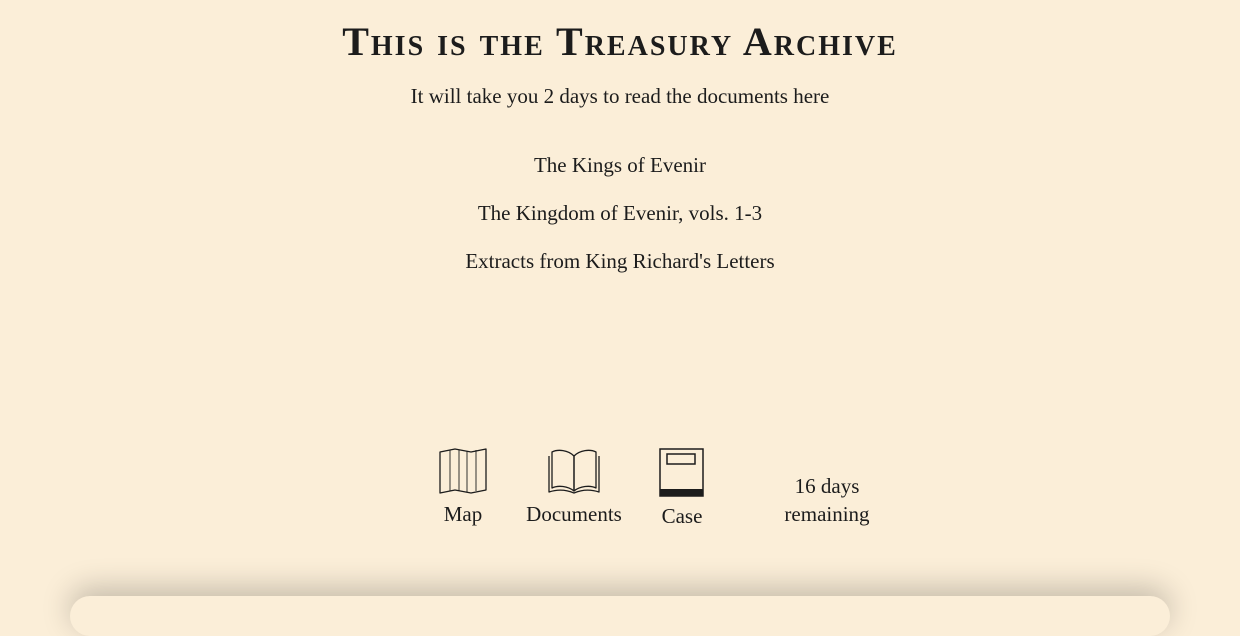 This screenshot has height=636, width=1240. I want to click on map-button: Map, so click(463, 487).